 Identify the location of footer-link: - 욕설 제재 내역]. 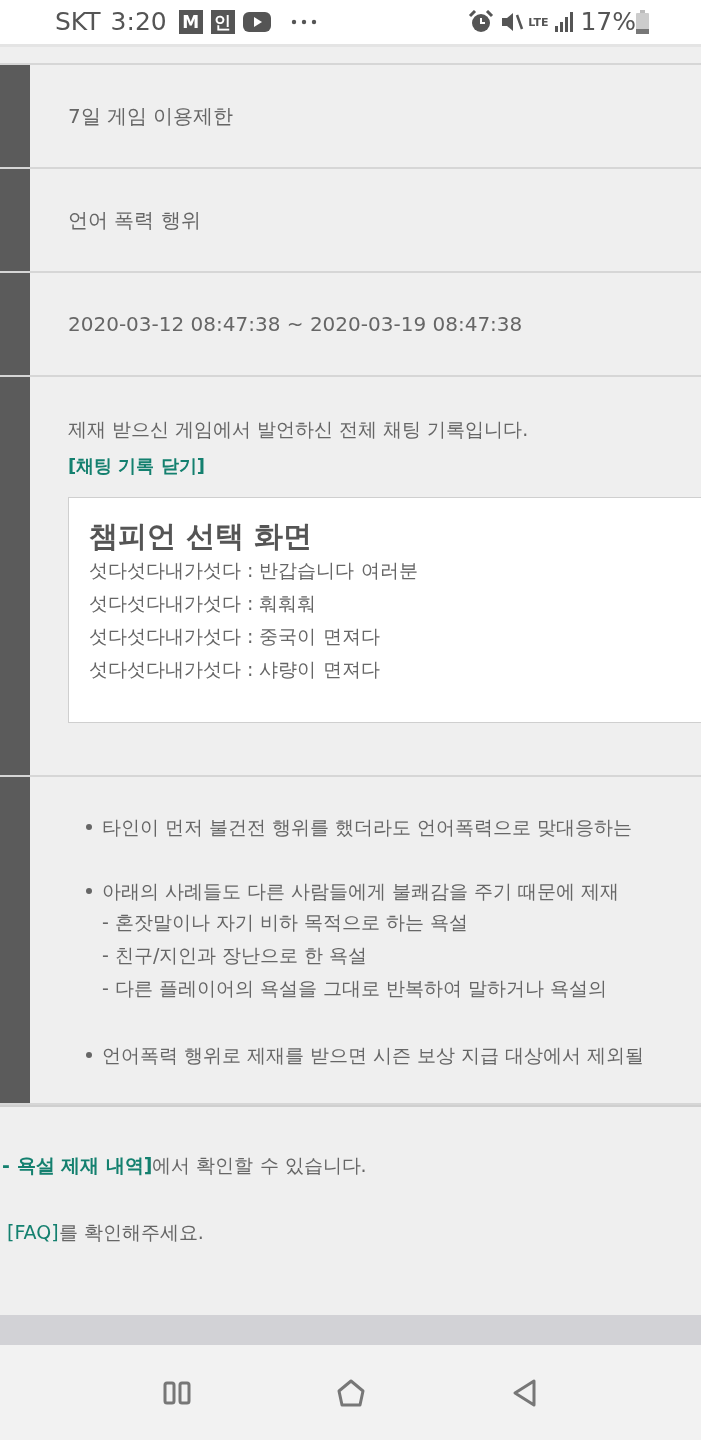
(77, 1165).